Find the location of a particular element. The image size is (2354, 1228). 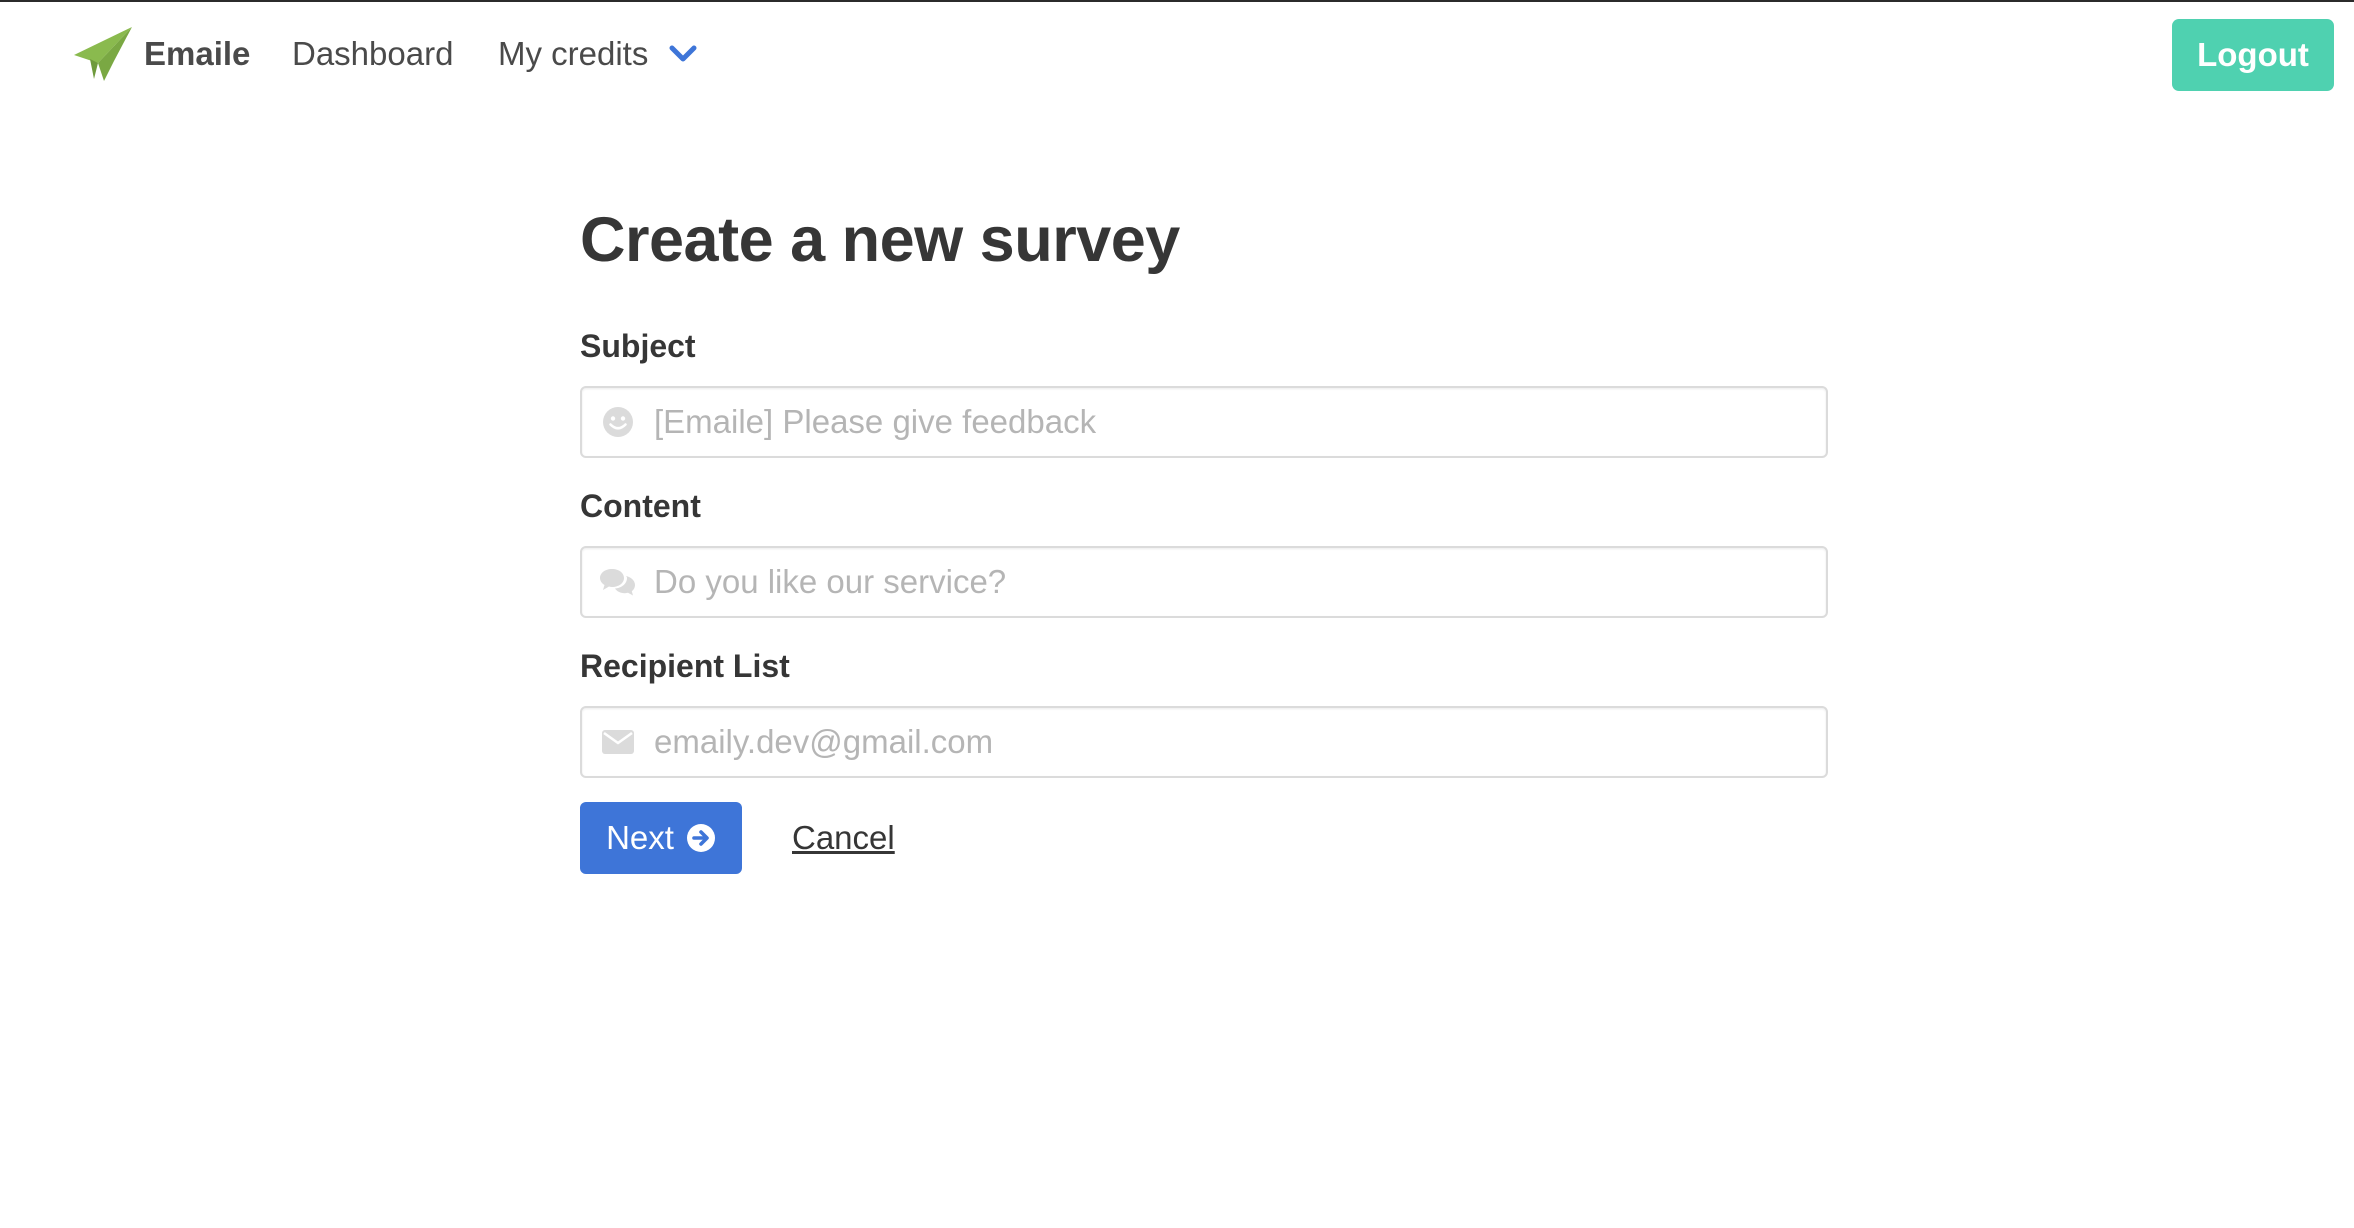

nav-my-credits-dropdown: My credits is located at coordinates (598, 54).